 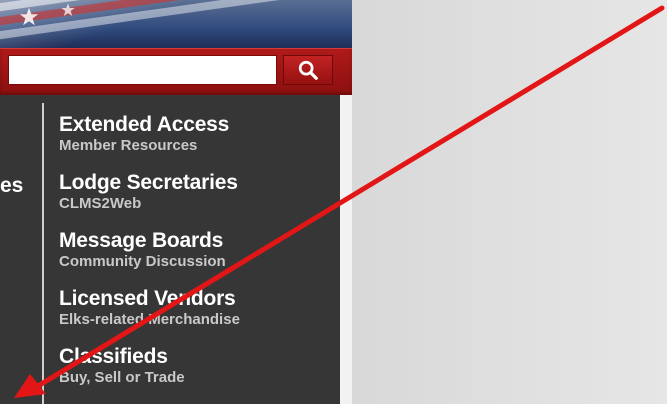 What do you see at coordinates (199, 200) in the screenshot?
I see `menu-item-lodge-secretaries: Lodge Secretaries CLMS2Web` at bounding box center [199, 200].